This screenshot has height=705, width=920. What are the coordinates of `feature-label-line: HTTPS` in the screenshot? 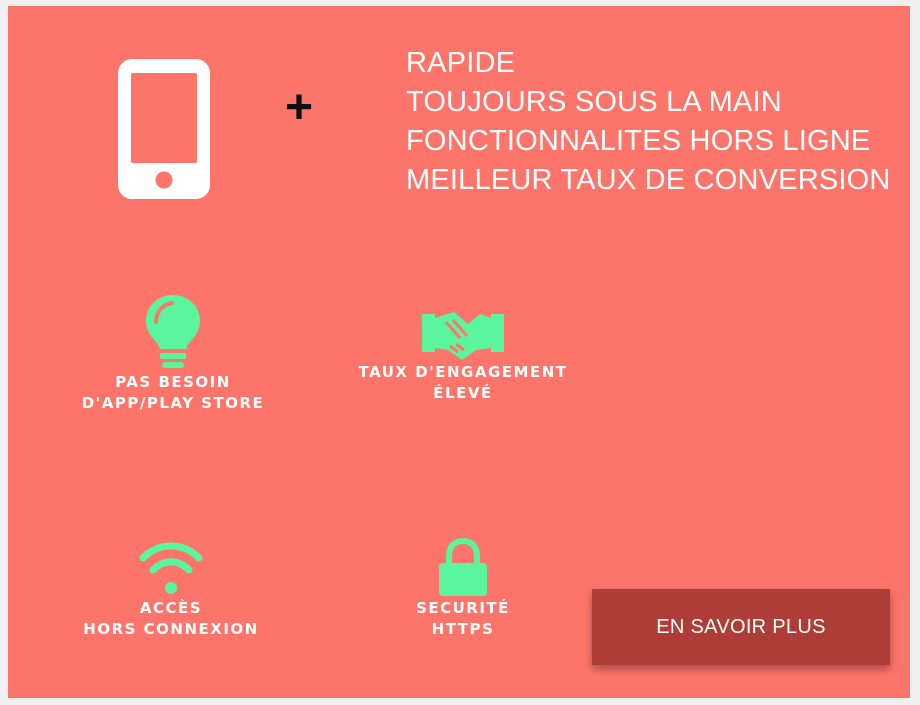 It's located at (463, 629).